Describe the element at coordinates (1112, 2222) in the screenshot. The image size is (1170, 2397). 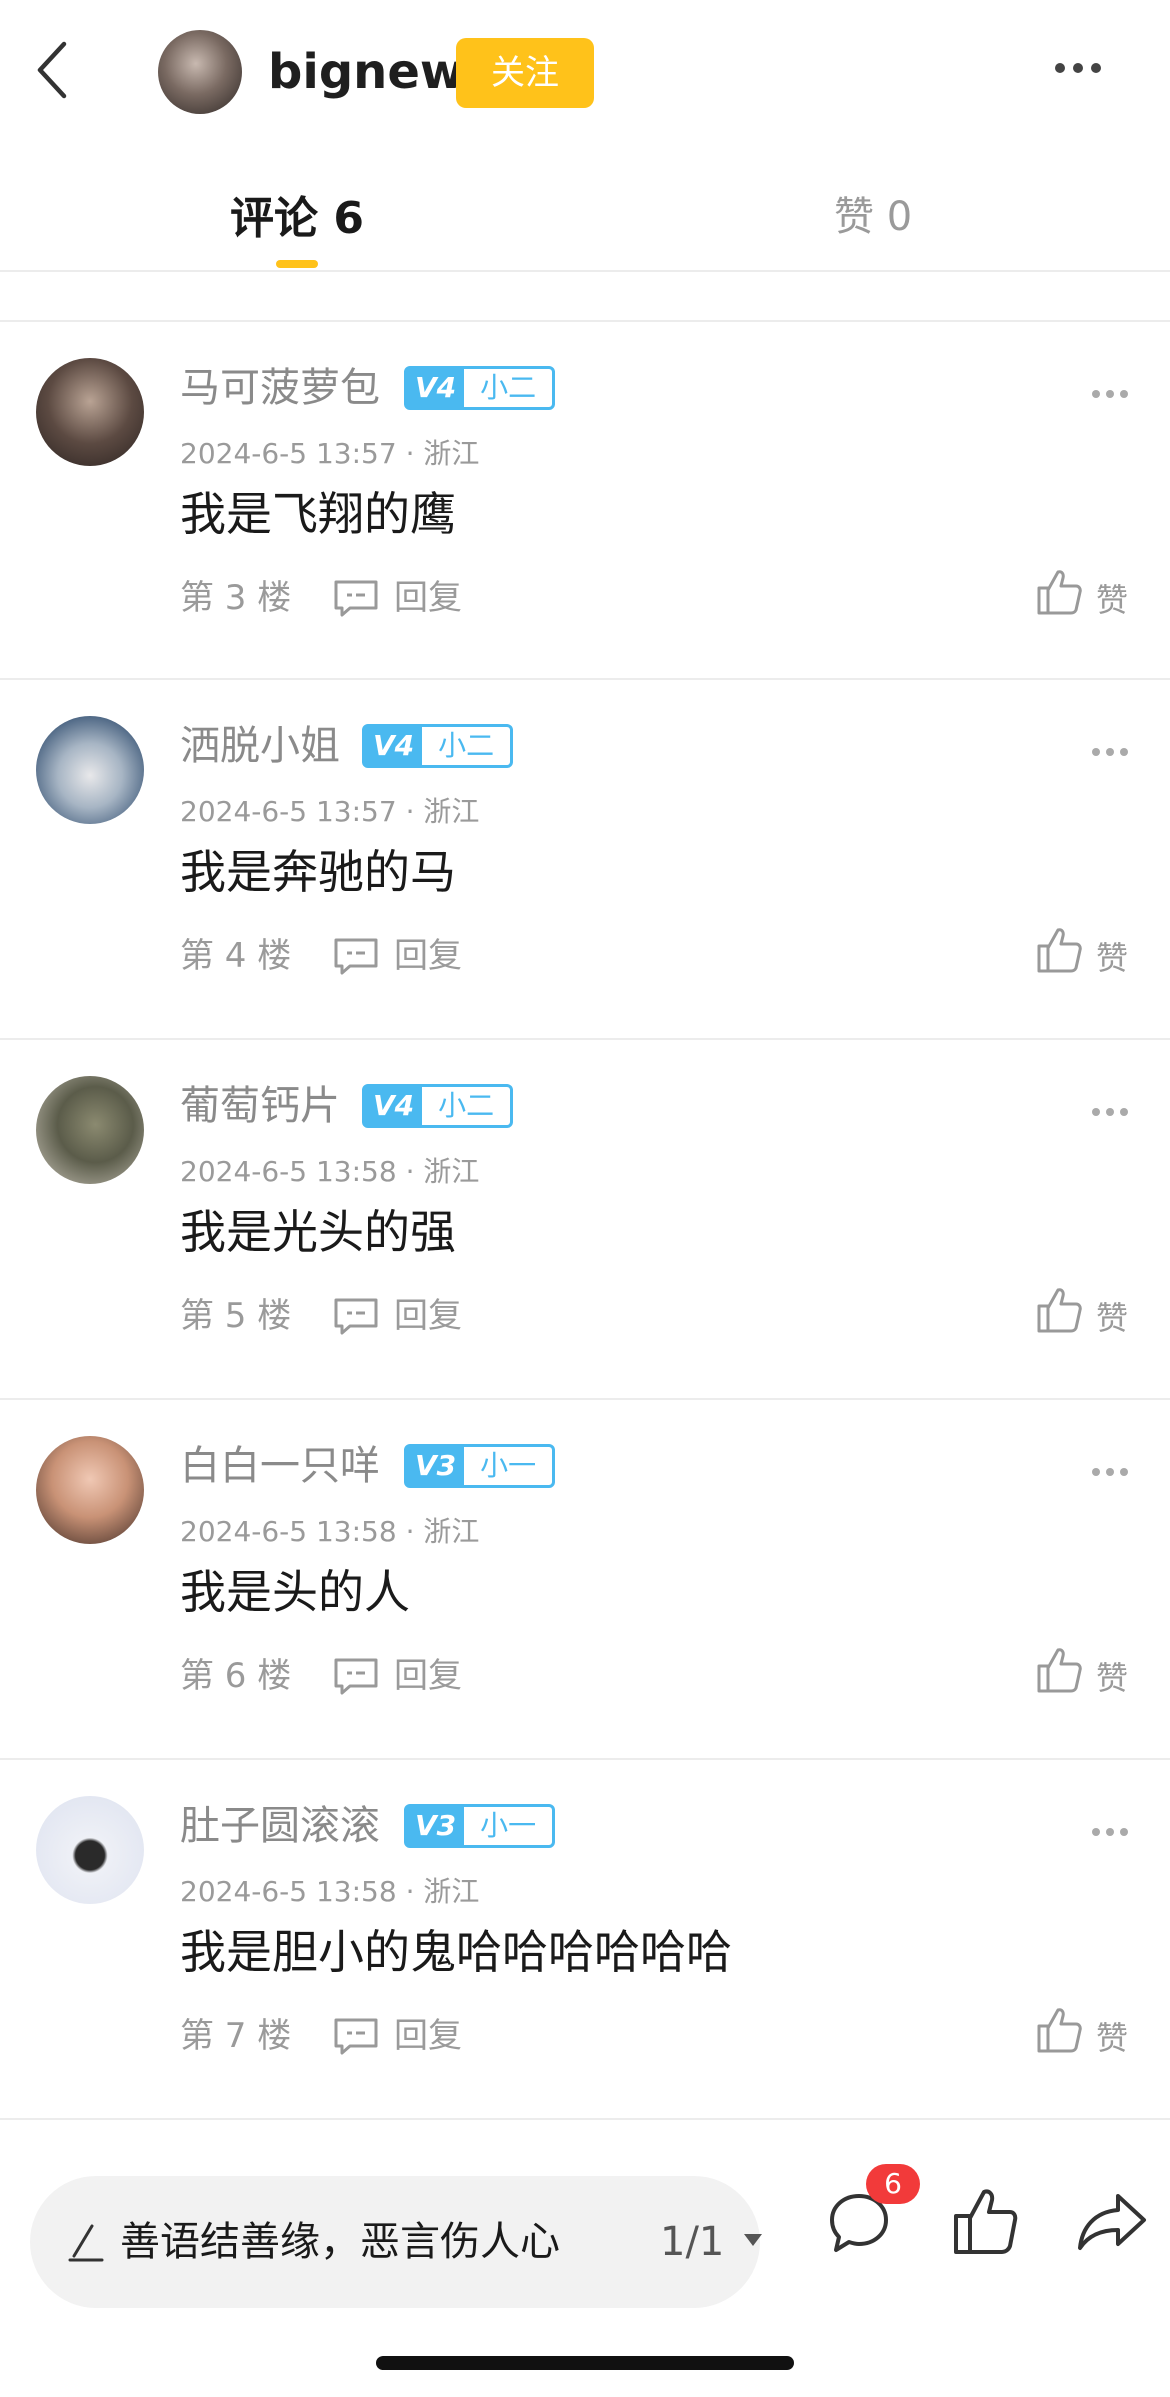
I see `share-arrow-icon` at that location.